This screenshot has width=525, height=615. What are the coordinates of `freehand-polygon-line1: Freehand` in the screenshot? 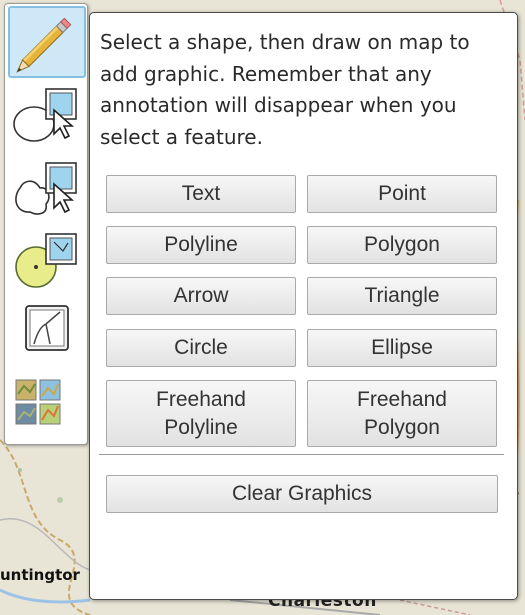 It's located at (402, 399).